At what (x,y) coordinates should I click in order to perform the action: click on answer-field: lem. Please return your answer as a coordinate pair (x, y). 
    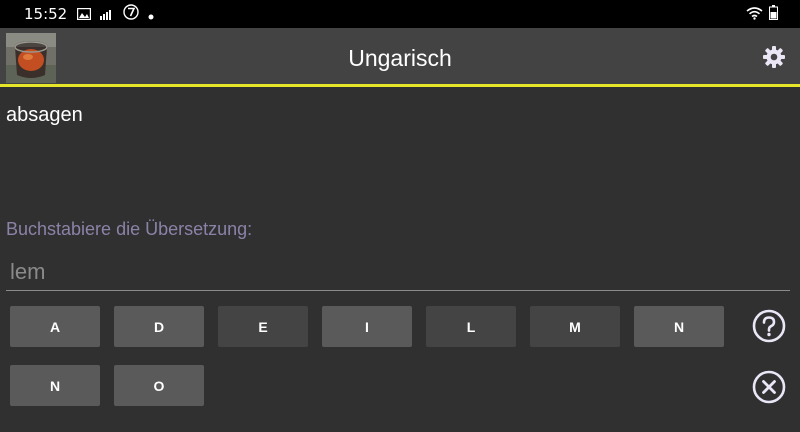
    Looking at the image, I should click on (398, 272).